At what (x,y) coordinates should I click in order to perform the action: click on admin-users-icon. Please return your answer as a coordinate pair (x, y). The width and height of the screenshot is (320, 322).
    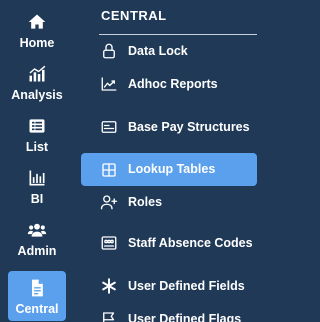
    Looking at the image, I should click on (37, 230).